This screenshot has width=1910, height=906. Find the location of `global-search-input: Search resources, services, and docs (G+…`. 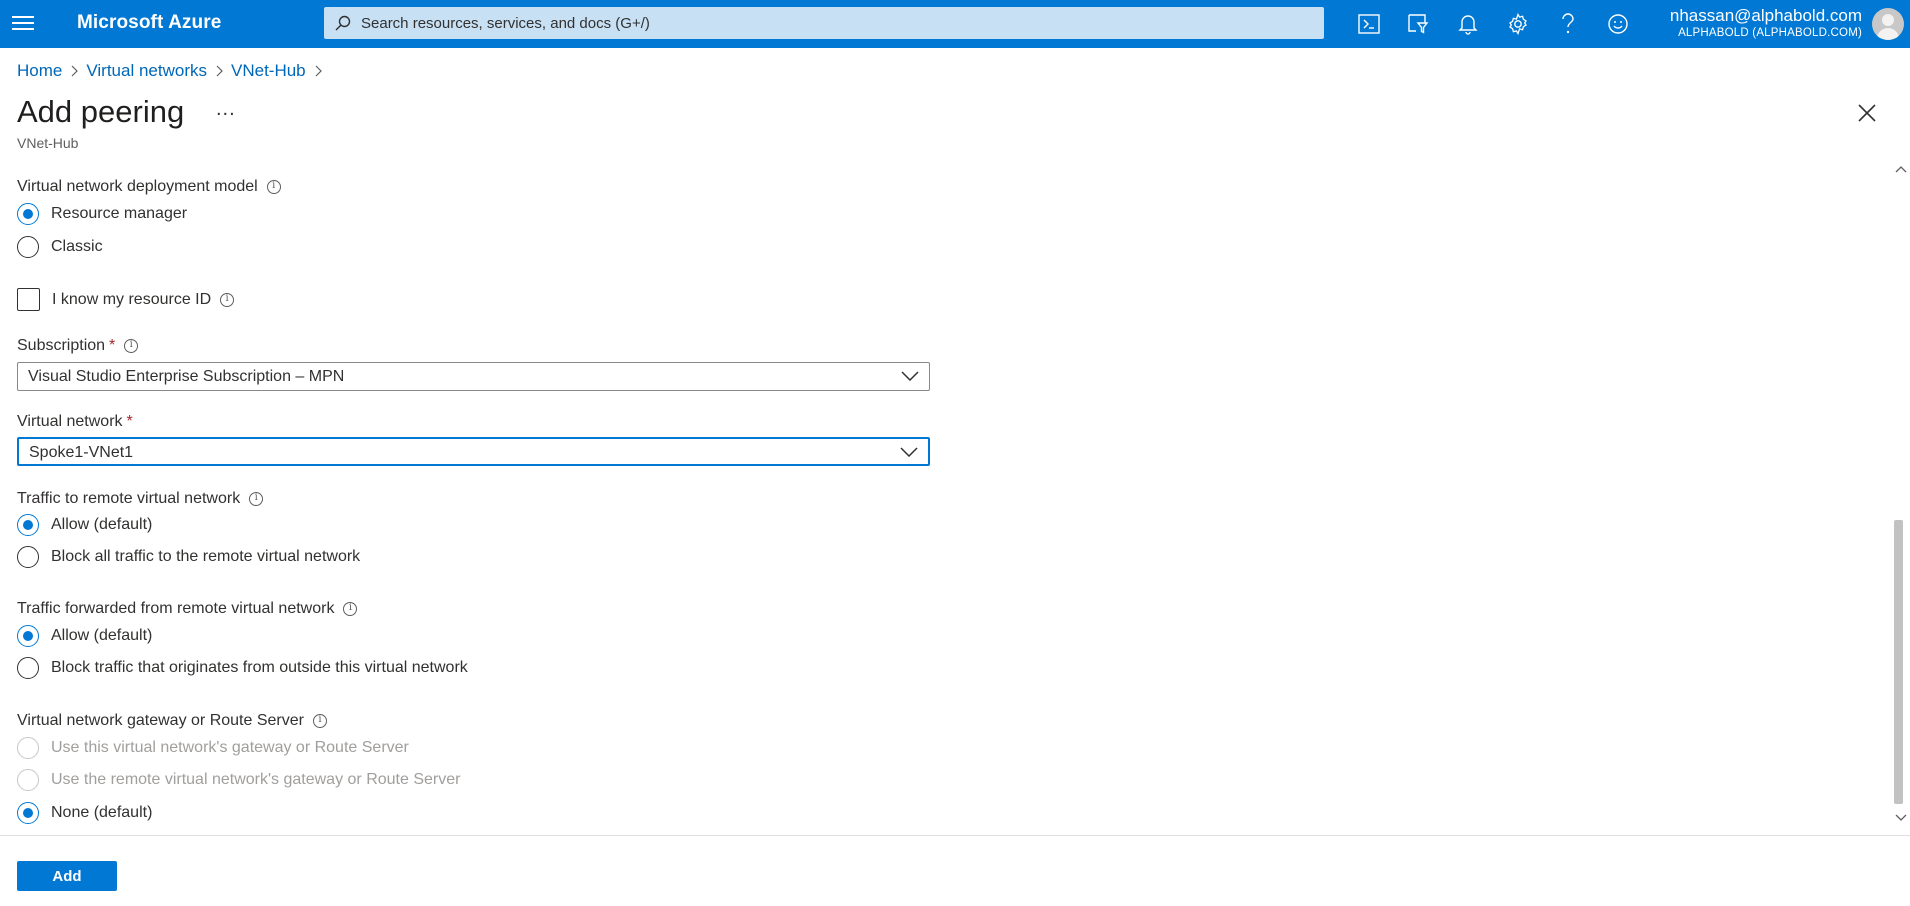

global-search-input: Search resources, services, and docs (G+… is located at coordinates (824, 23).